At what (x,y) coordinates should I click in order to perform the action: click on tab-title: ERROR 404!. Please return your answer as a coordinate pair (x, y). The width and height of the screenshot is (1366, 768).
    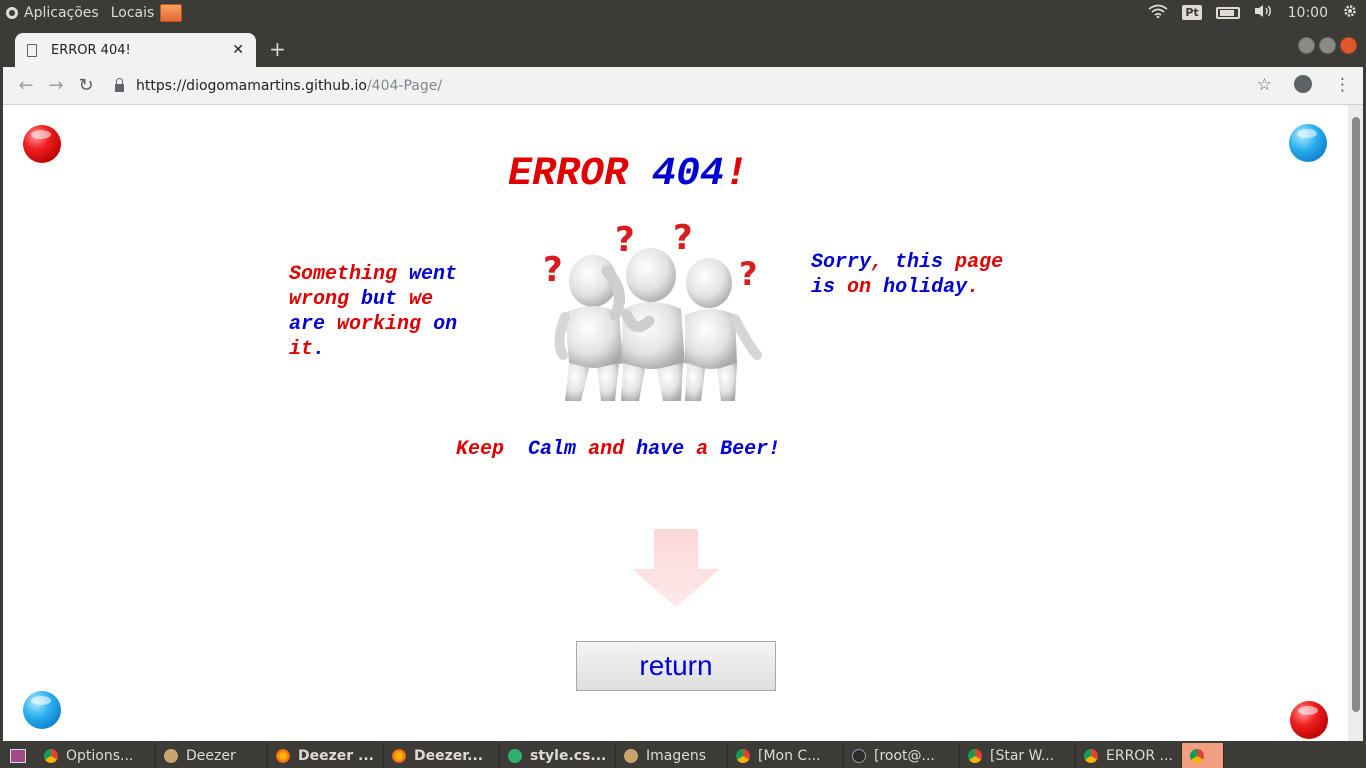
    Looking at the image, I should click on (91, 50).